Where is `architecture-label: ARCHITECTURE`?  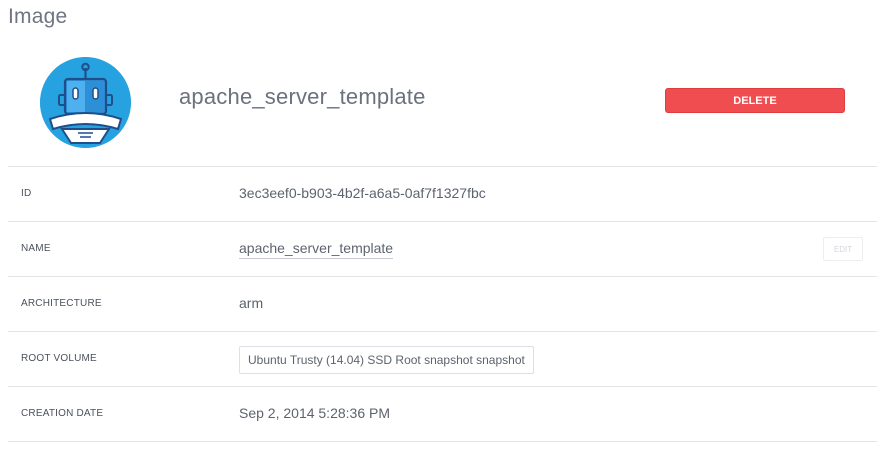 architecture-label: ARCHITECTURE is located at coordinates (61, 303).